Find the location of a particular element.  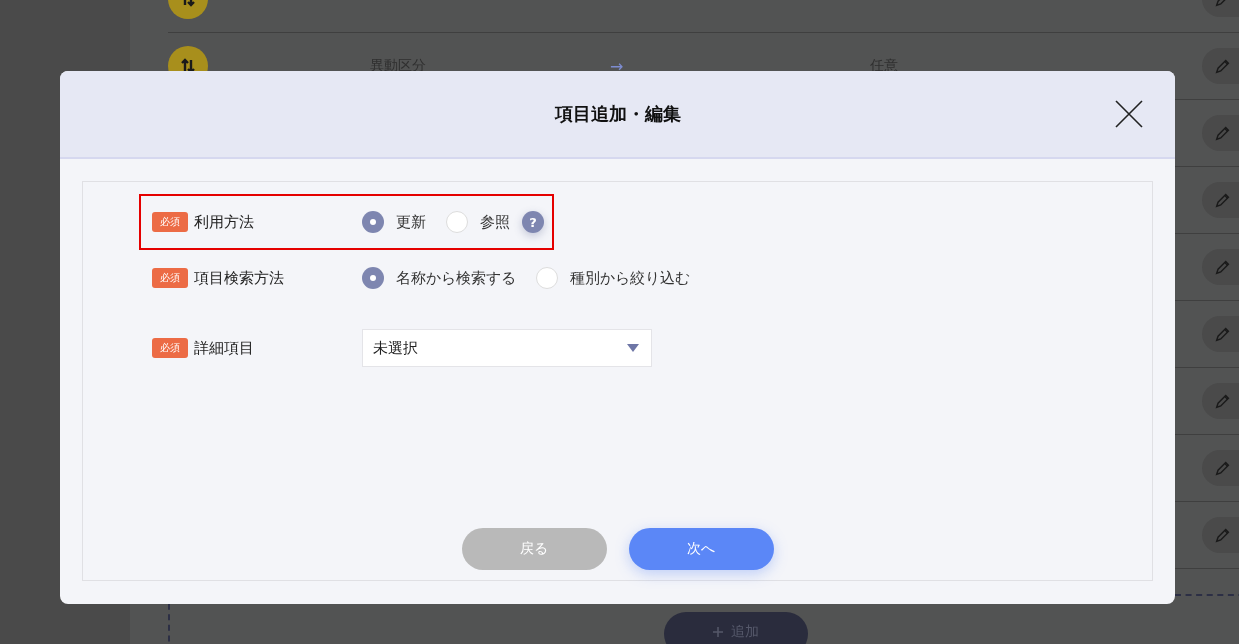

close-icon is located at coordinates (1129, 114).